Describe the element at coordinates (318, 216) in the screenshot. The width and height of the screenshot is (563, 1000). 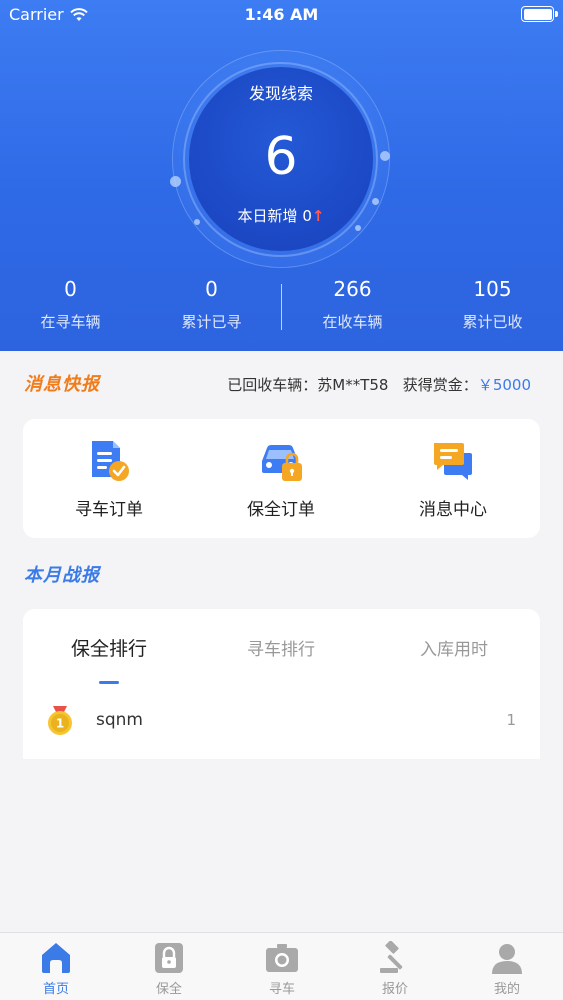
I see `arrow-up-icon: ↑` at that location.